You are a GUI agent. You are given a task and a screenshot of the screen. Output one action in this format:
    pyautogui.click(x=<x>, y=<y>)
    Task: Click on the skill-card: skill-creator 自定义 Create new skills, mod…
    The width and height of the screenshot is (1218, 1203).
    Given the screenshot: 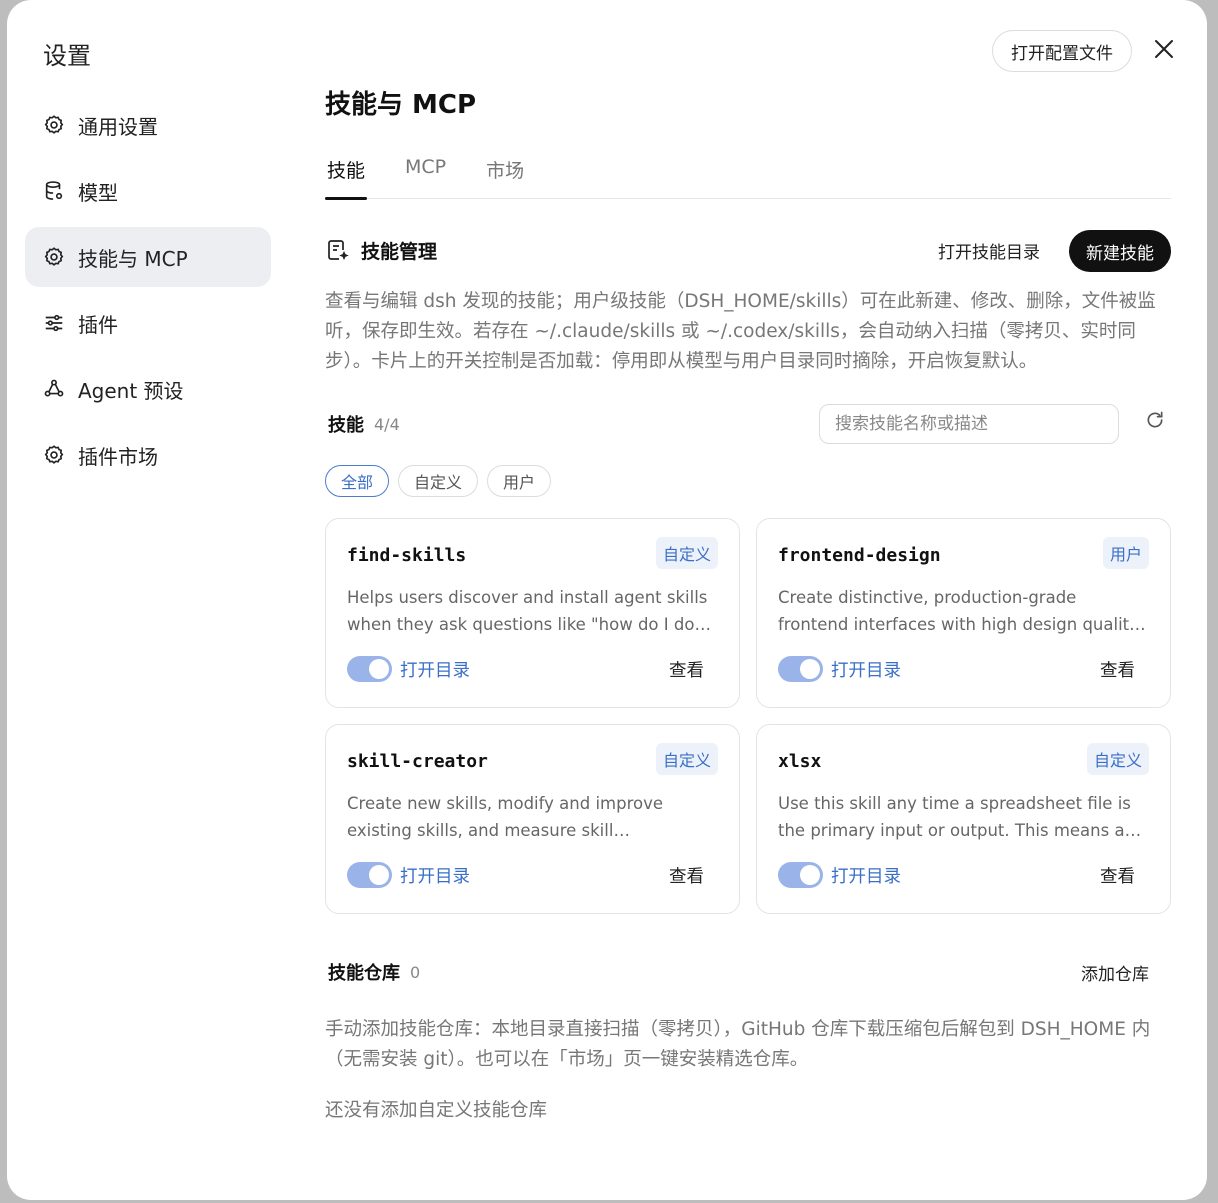 What is the action you would take?
    pyautogui.click(x=532, y=819)
    